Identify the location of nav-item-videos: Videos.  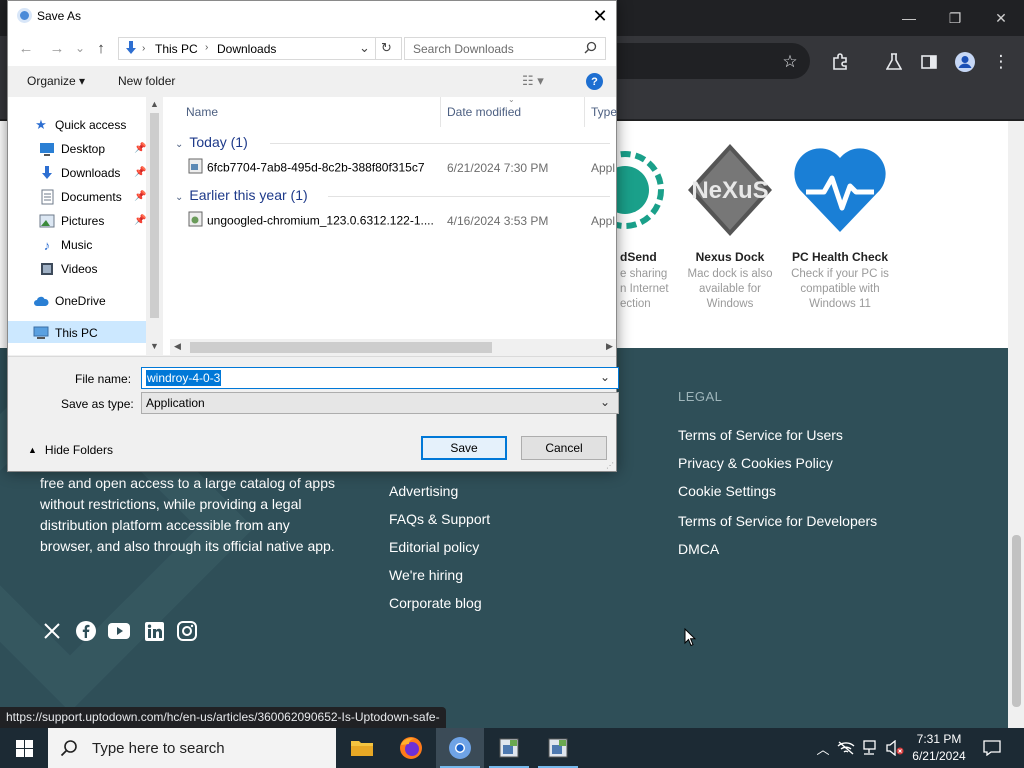
(68, 269).